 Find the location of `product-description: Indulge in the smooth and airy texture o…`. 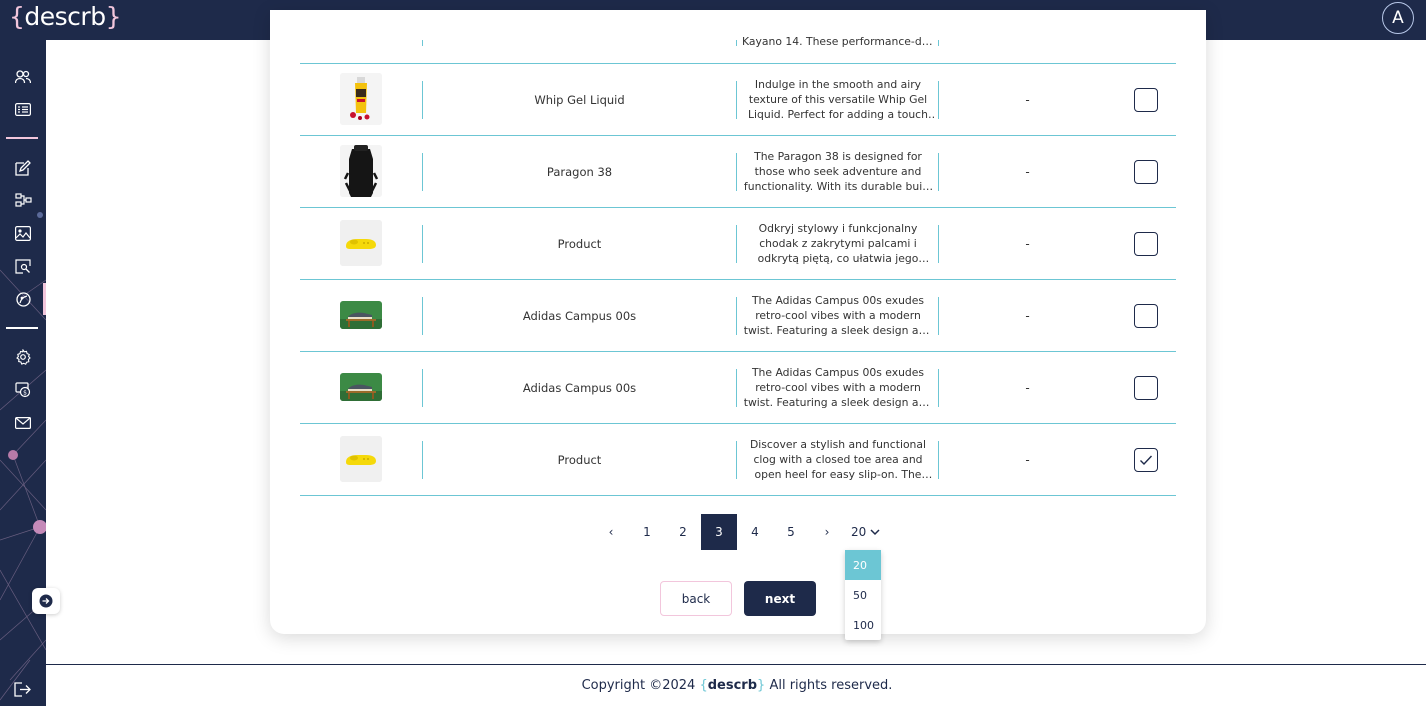

product-description: Indulge in the smooth and airy texture o… is located at coordinates (838, 99).